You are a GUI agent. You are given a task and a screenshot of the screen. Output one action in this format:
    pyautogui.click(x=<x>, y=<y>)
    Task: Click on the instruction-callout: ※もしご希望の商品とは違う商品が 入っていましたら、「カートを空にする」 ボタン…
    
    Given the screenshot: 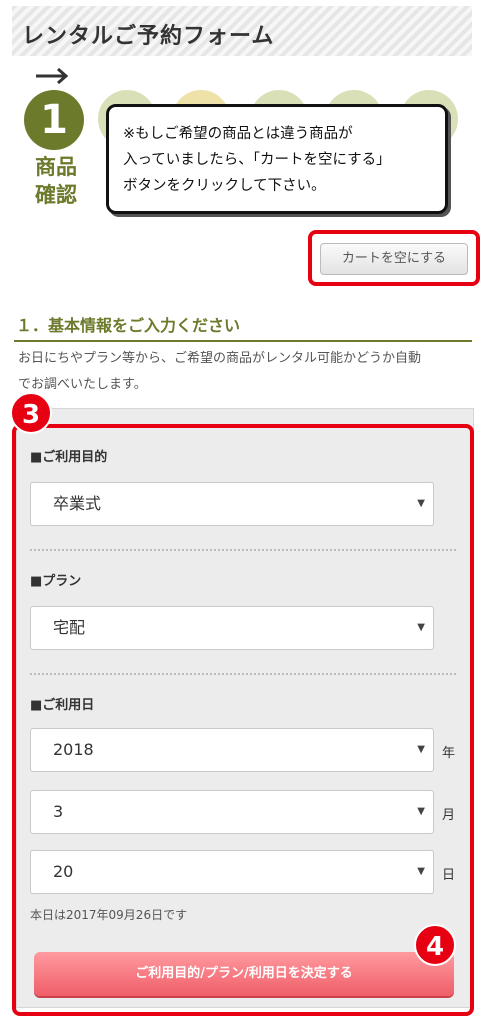 What is the action you would take?
    pyautogui.click(x=277, y=159)
    